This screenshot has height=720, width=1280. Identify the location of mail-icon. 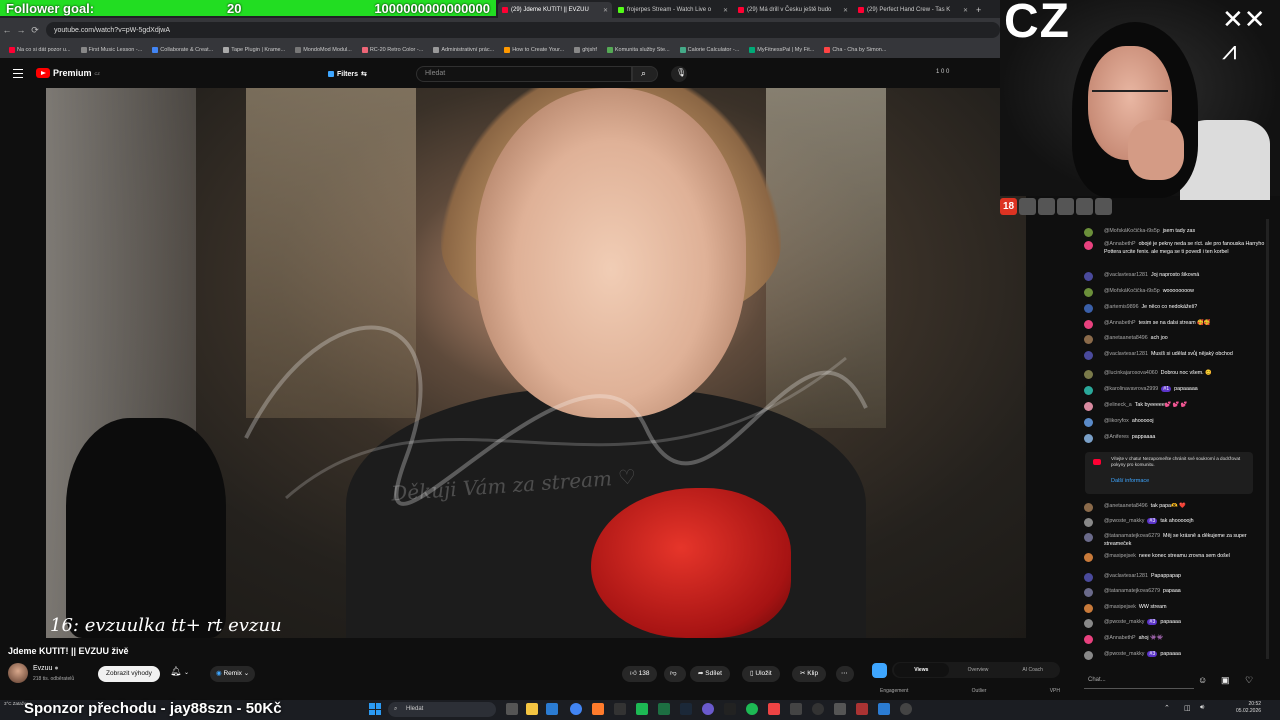
(552, 709).